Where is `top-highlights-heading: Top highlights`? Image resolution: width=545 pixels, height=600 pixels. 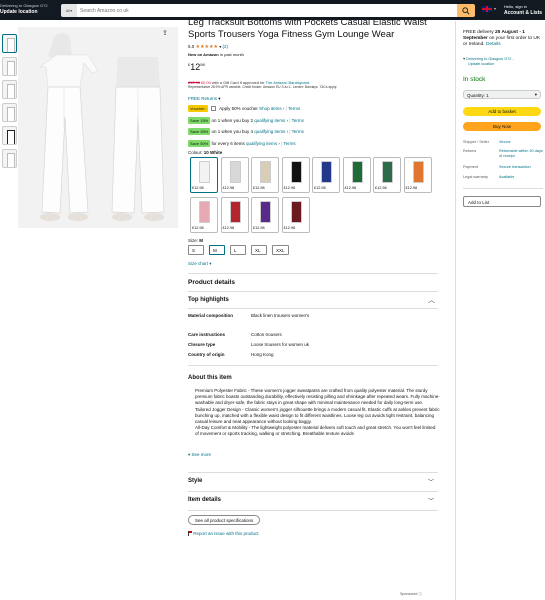 top-highlights-heading: Top highlights is located at coordinates (208, 300).